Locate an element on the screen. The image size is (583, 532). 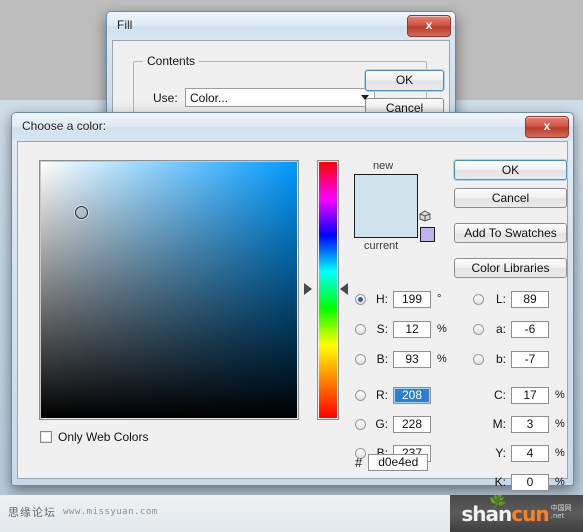
input-k: 0 is located at coordinates (530, 482).